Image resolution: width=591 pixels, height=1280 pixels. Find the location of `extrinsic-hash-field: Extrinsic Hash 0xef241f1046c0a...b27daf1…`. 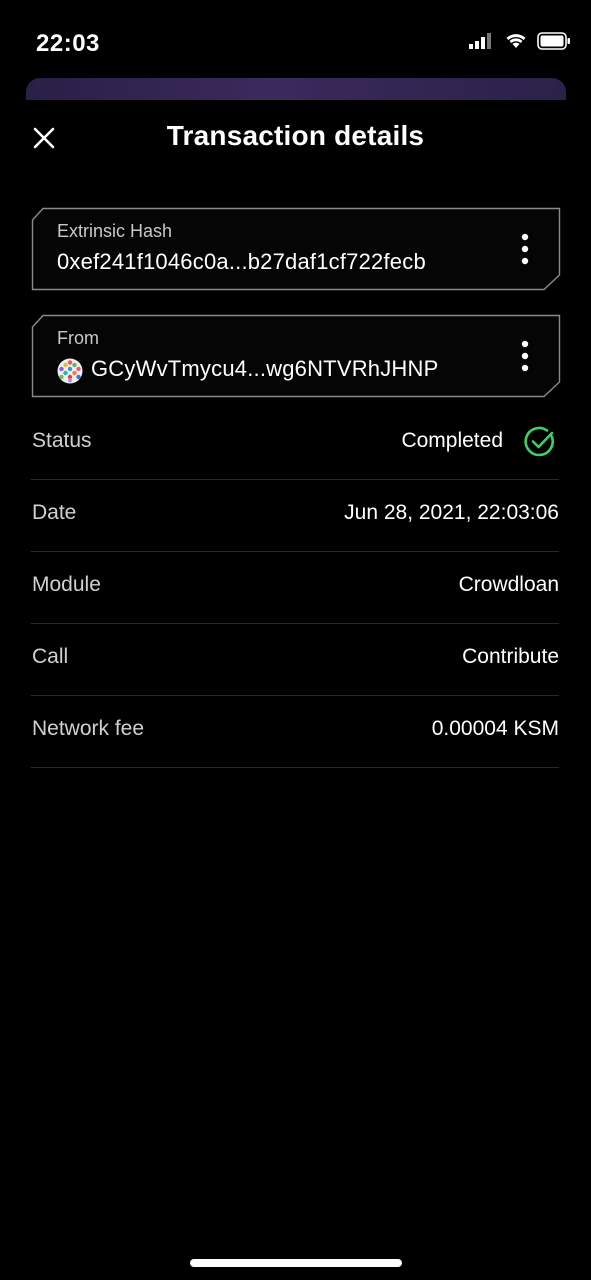

extrinsic-hash-field: Extrinsic Hash 0xef241f1046c0a...b27daf1… is located at coordinates (296, 249).